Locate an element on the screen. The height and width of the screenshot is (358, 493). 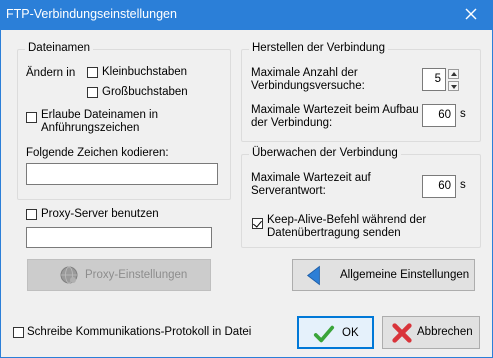
ok-label: OK is located at coordinates (350, 333).